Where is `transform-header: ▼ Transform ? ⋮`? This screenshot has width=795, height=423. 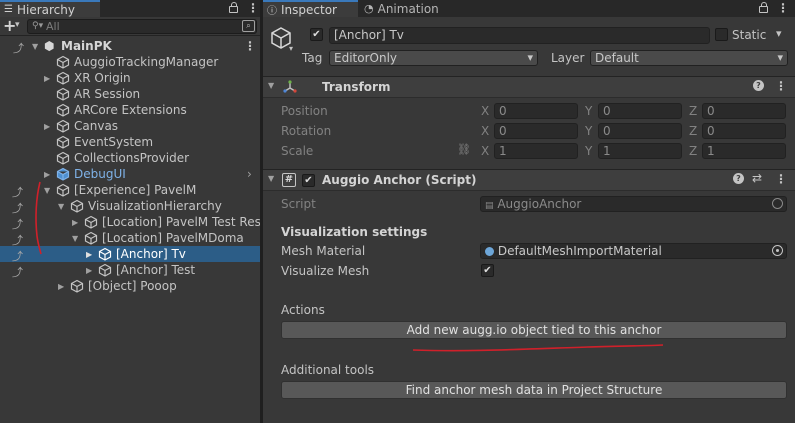
transform-header: ▼ Transform ? ⋮ is located at coordinates (529, 87).